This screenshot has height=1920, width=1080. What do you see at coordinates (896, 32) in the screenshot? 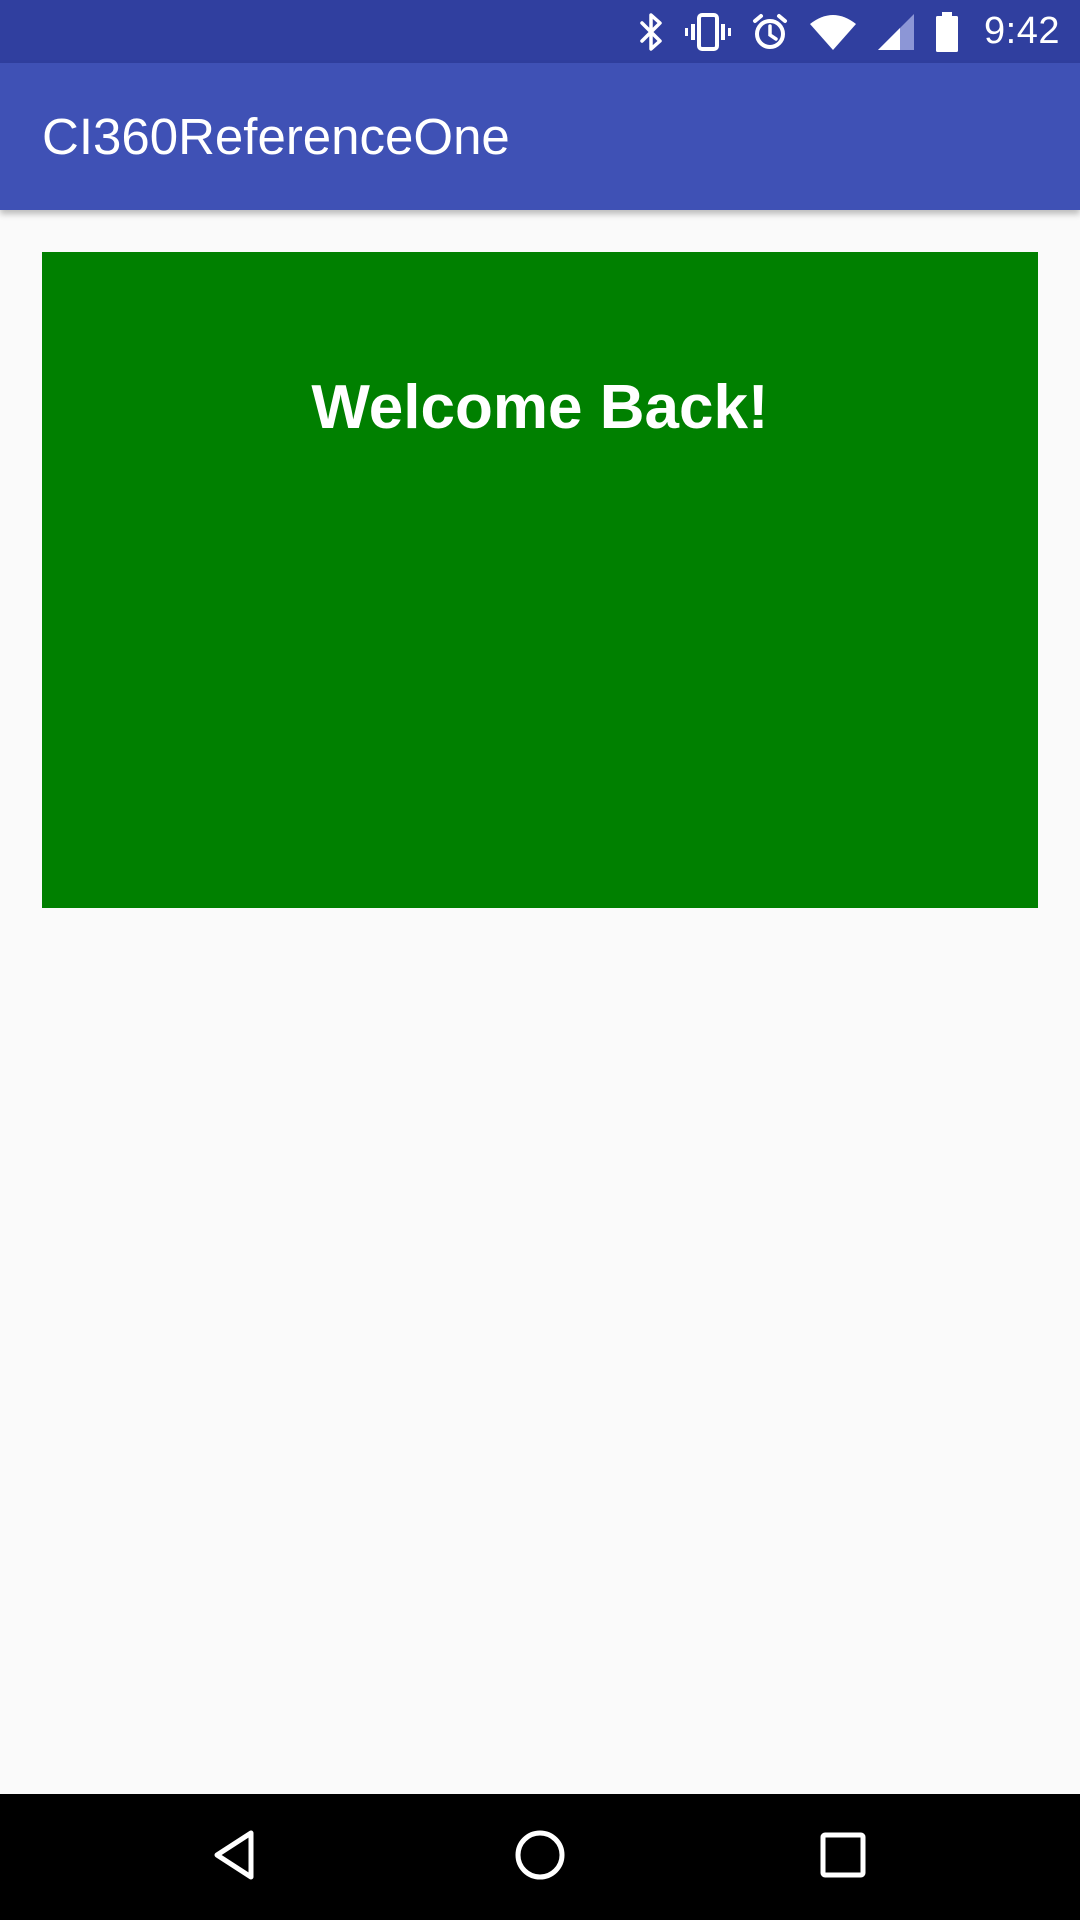
I see `cell-signal-icon` at bounding box center [896, 32].